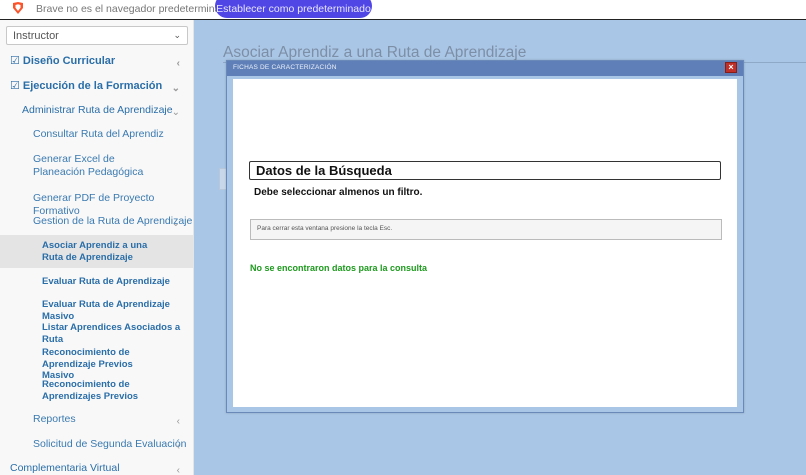  Describe the element at coordinates (339, 268) in the screenshot. I see `no-data-message: No se encontraron datos para la consulta` at that location.